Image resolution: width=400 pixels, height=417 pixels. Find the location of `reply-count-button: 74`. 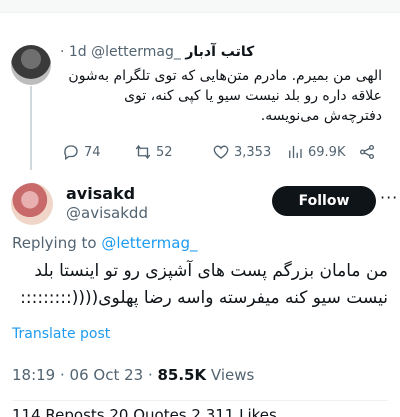

reply-count-button: 74 is located at coordinates (81, 152).